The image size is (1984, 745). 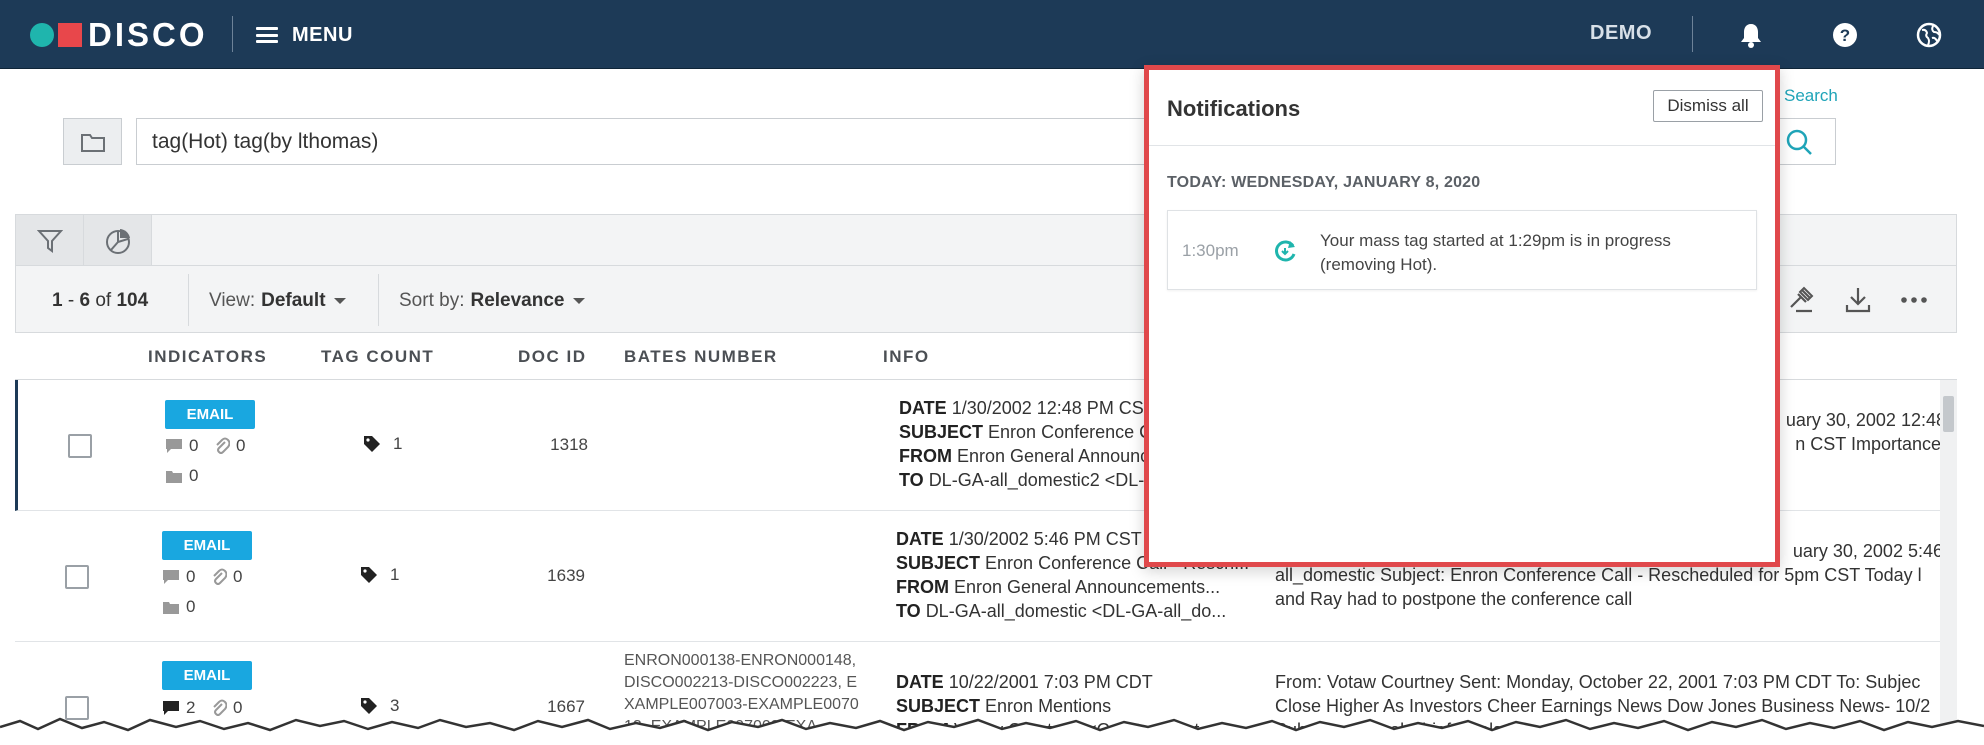 What do you see at coordinates (1285, 251) in the screenshot?
I see `in-progress-icon` at bounding box center [1285, 251].